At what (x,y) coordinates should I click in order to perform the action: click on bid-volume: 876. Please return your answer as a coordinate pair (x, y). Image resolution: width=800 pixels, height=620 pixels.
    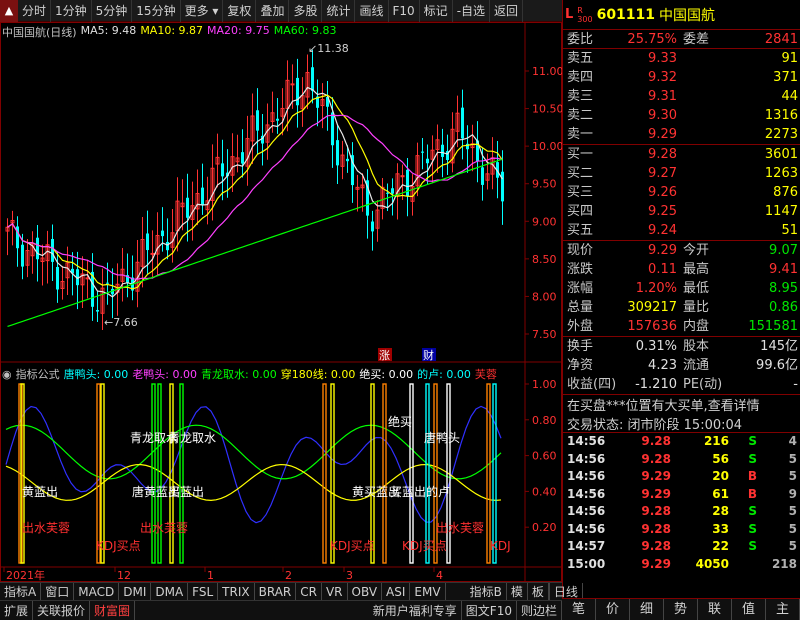
    Looking at the image, I should click on (785, 192).